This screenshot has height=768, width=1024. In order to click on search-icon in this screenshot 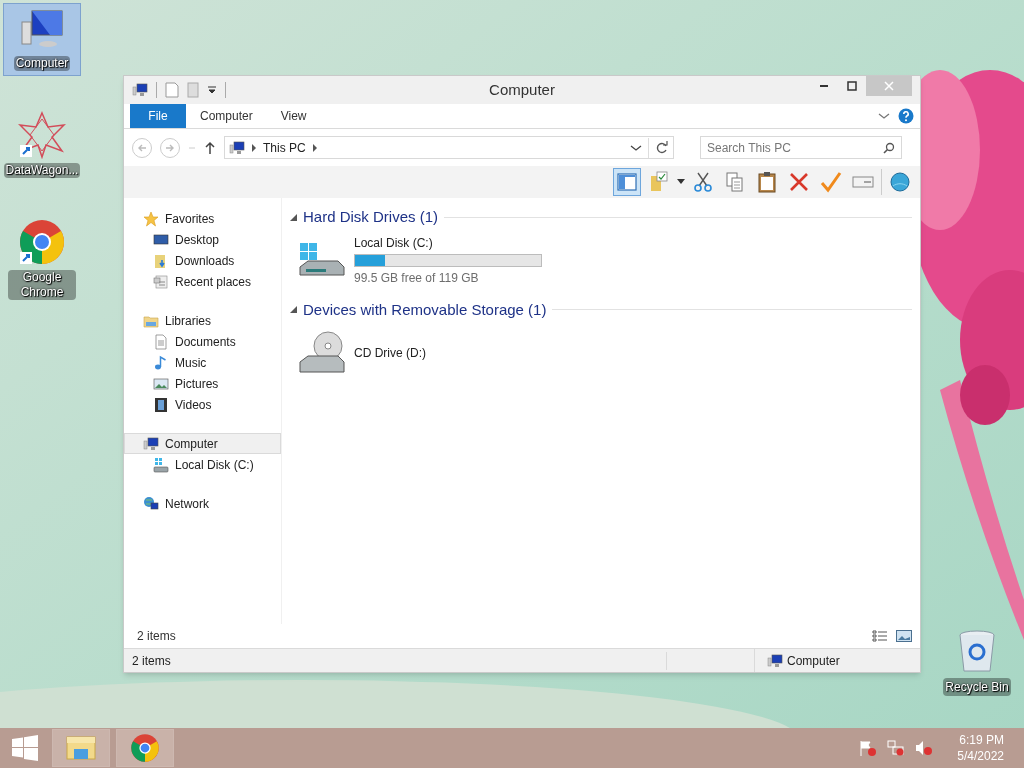, I will do `click(889, 147)`.